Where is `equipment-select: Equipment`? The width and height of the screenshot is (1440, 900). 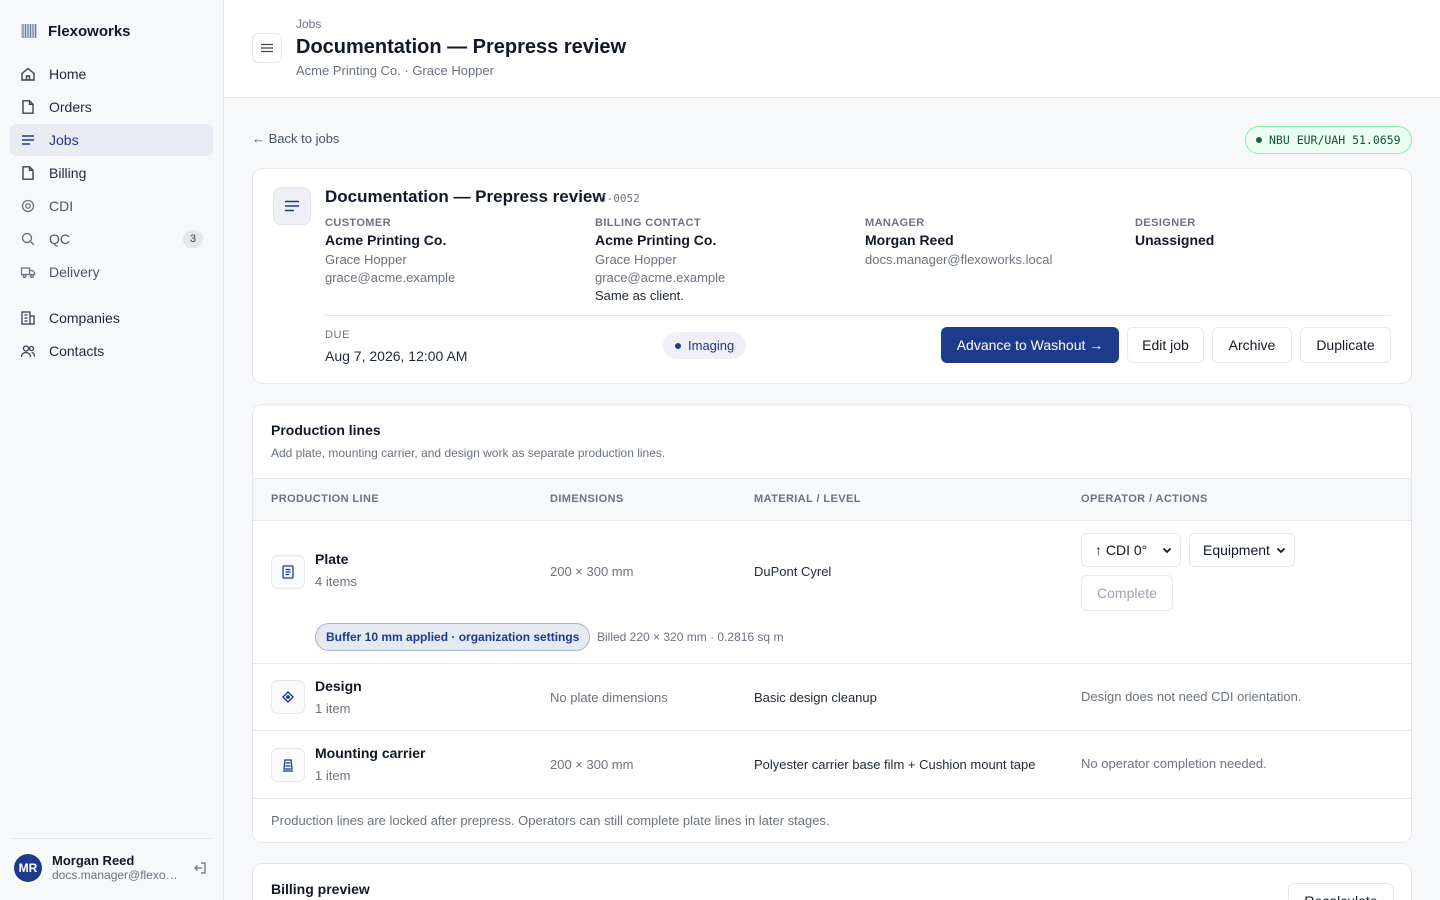
equipment-select: Equipment is located at coordinates (1242, 550).